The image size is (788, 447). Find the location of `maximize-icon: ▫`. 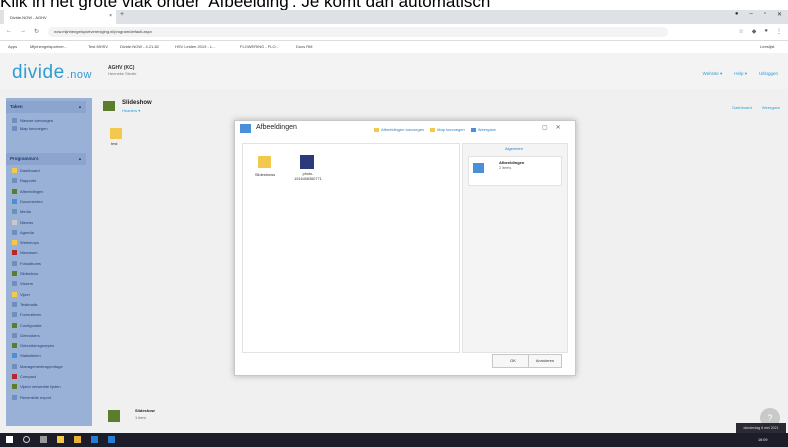

maximize-icon: ▫ is located at coordinates (765, 14).